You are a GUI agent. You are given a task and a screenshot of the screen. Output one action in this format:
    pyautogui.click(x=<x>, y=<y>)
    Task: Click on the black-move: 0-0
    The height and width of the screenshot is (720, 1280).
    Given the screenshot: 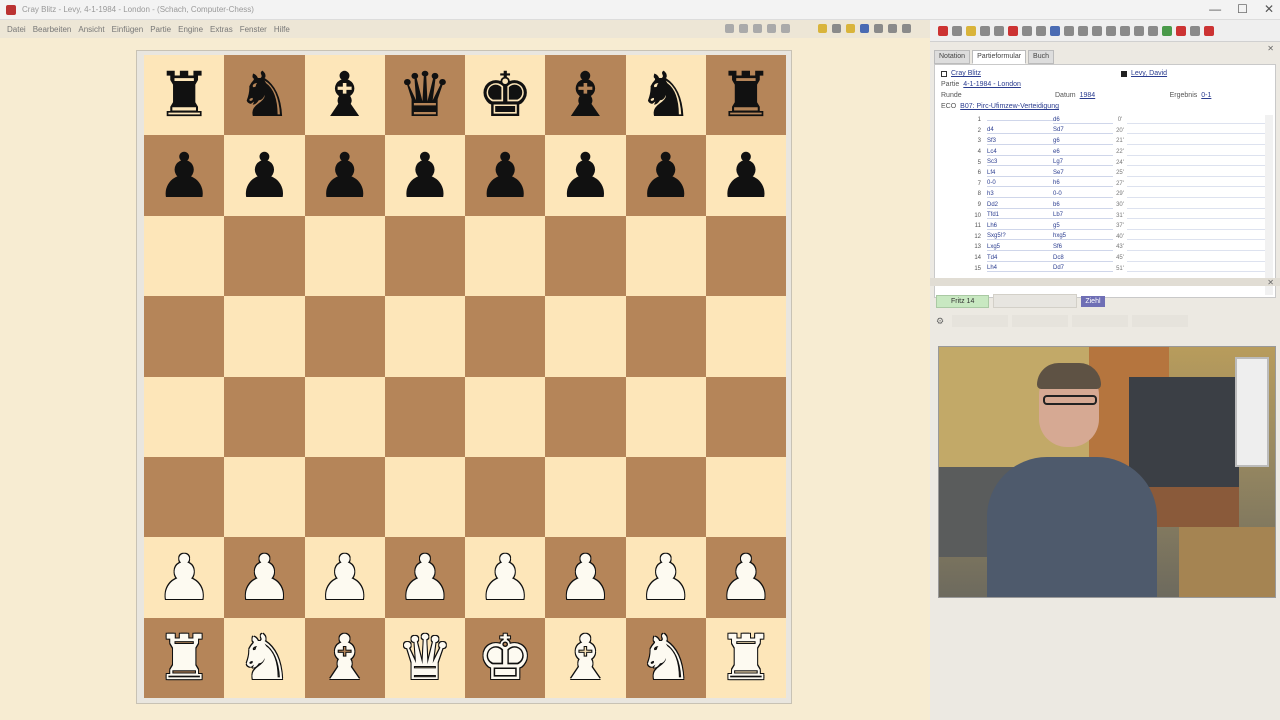 What is the action you would take?
    pyautogui.click(x=1083, y=194)
    